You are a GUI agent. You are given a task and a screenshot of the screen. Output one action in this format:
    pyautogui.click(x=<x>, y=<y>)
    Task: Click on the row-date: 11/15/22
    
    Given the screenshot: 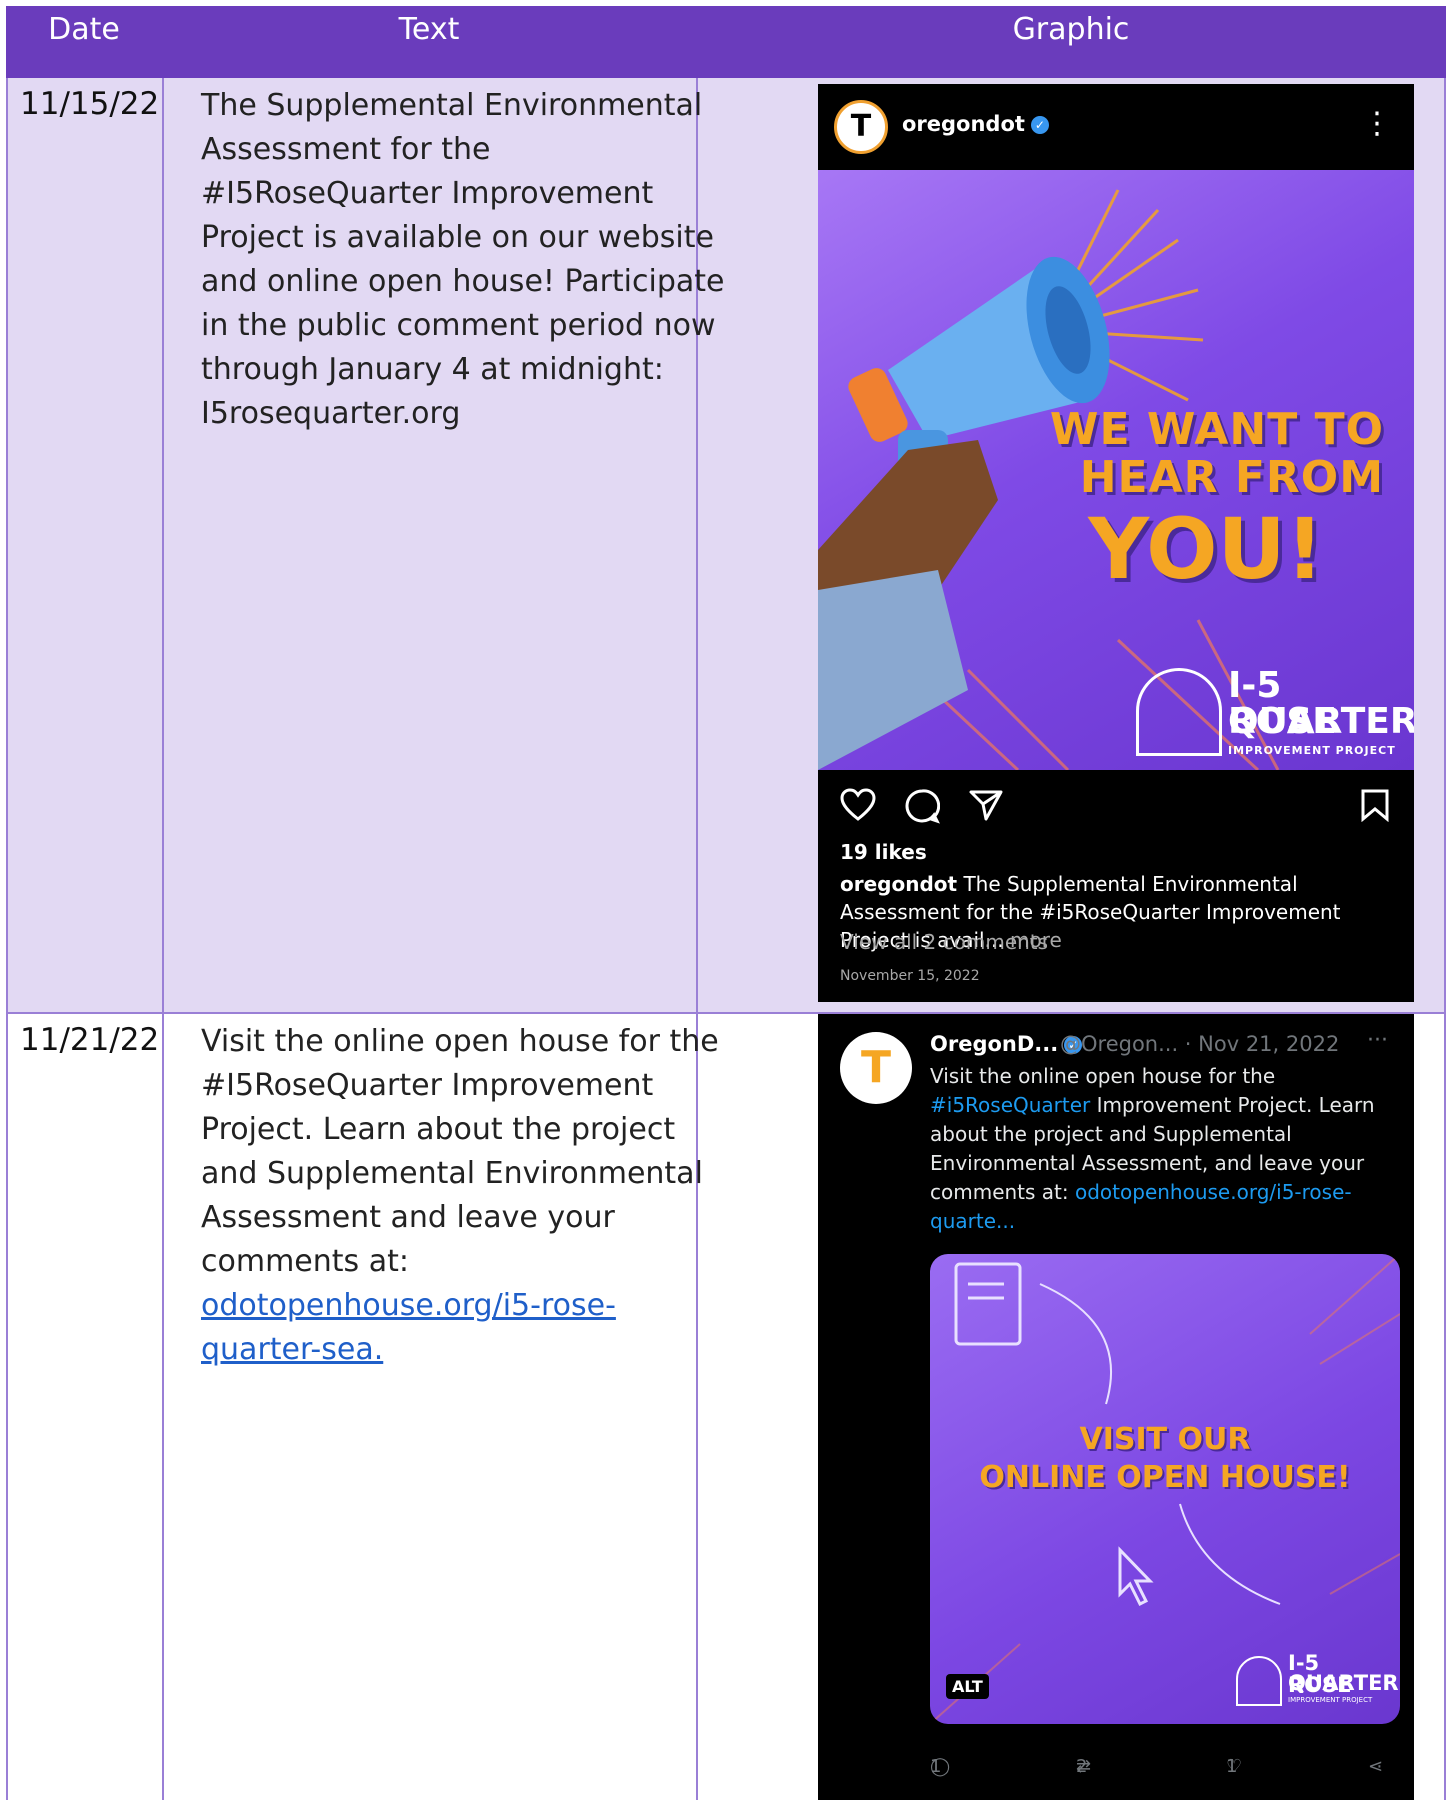 What is the action you would take?
    pyautogui.click(x=90, y=104)
    